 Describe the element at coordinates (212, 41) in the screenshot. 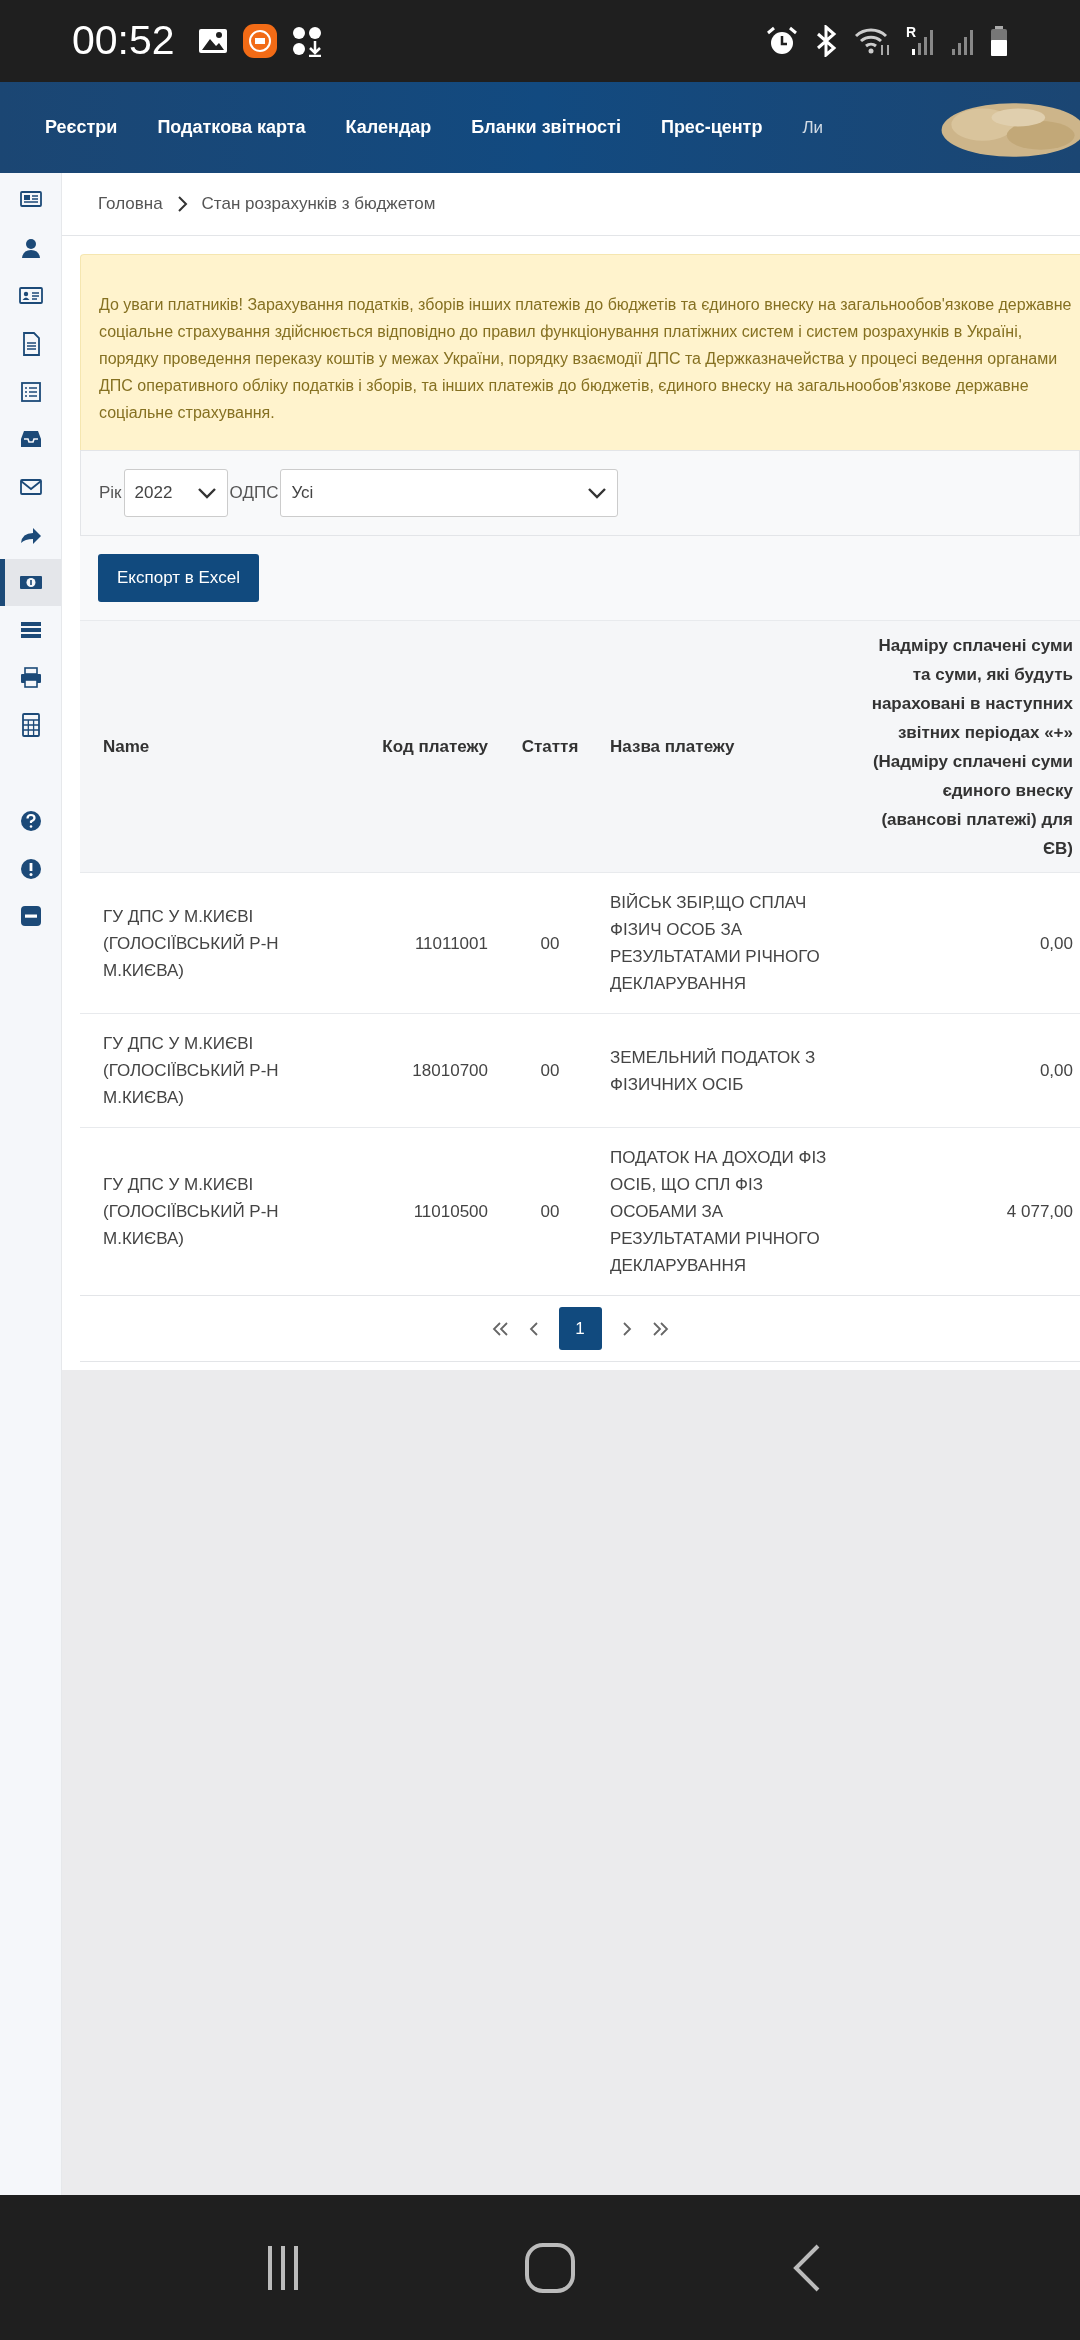

I see `gallery-icon` at that location.